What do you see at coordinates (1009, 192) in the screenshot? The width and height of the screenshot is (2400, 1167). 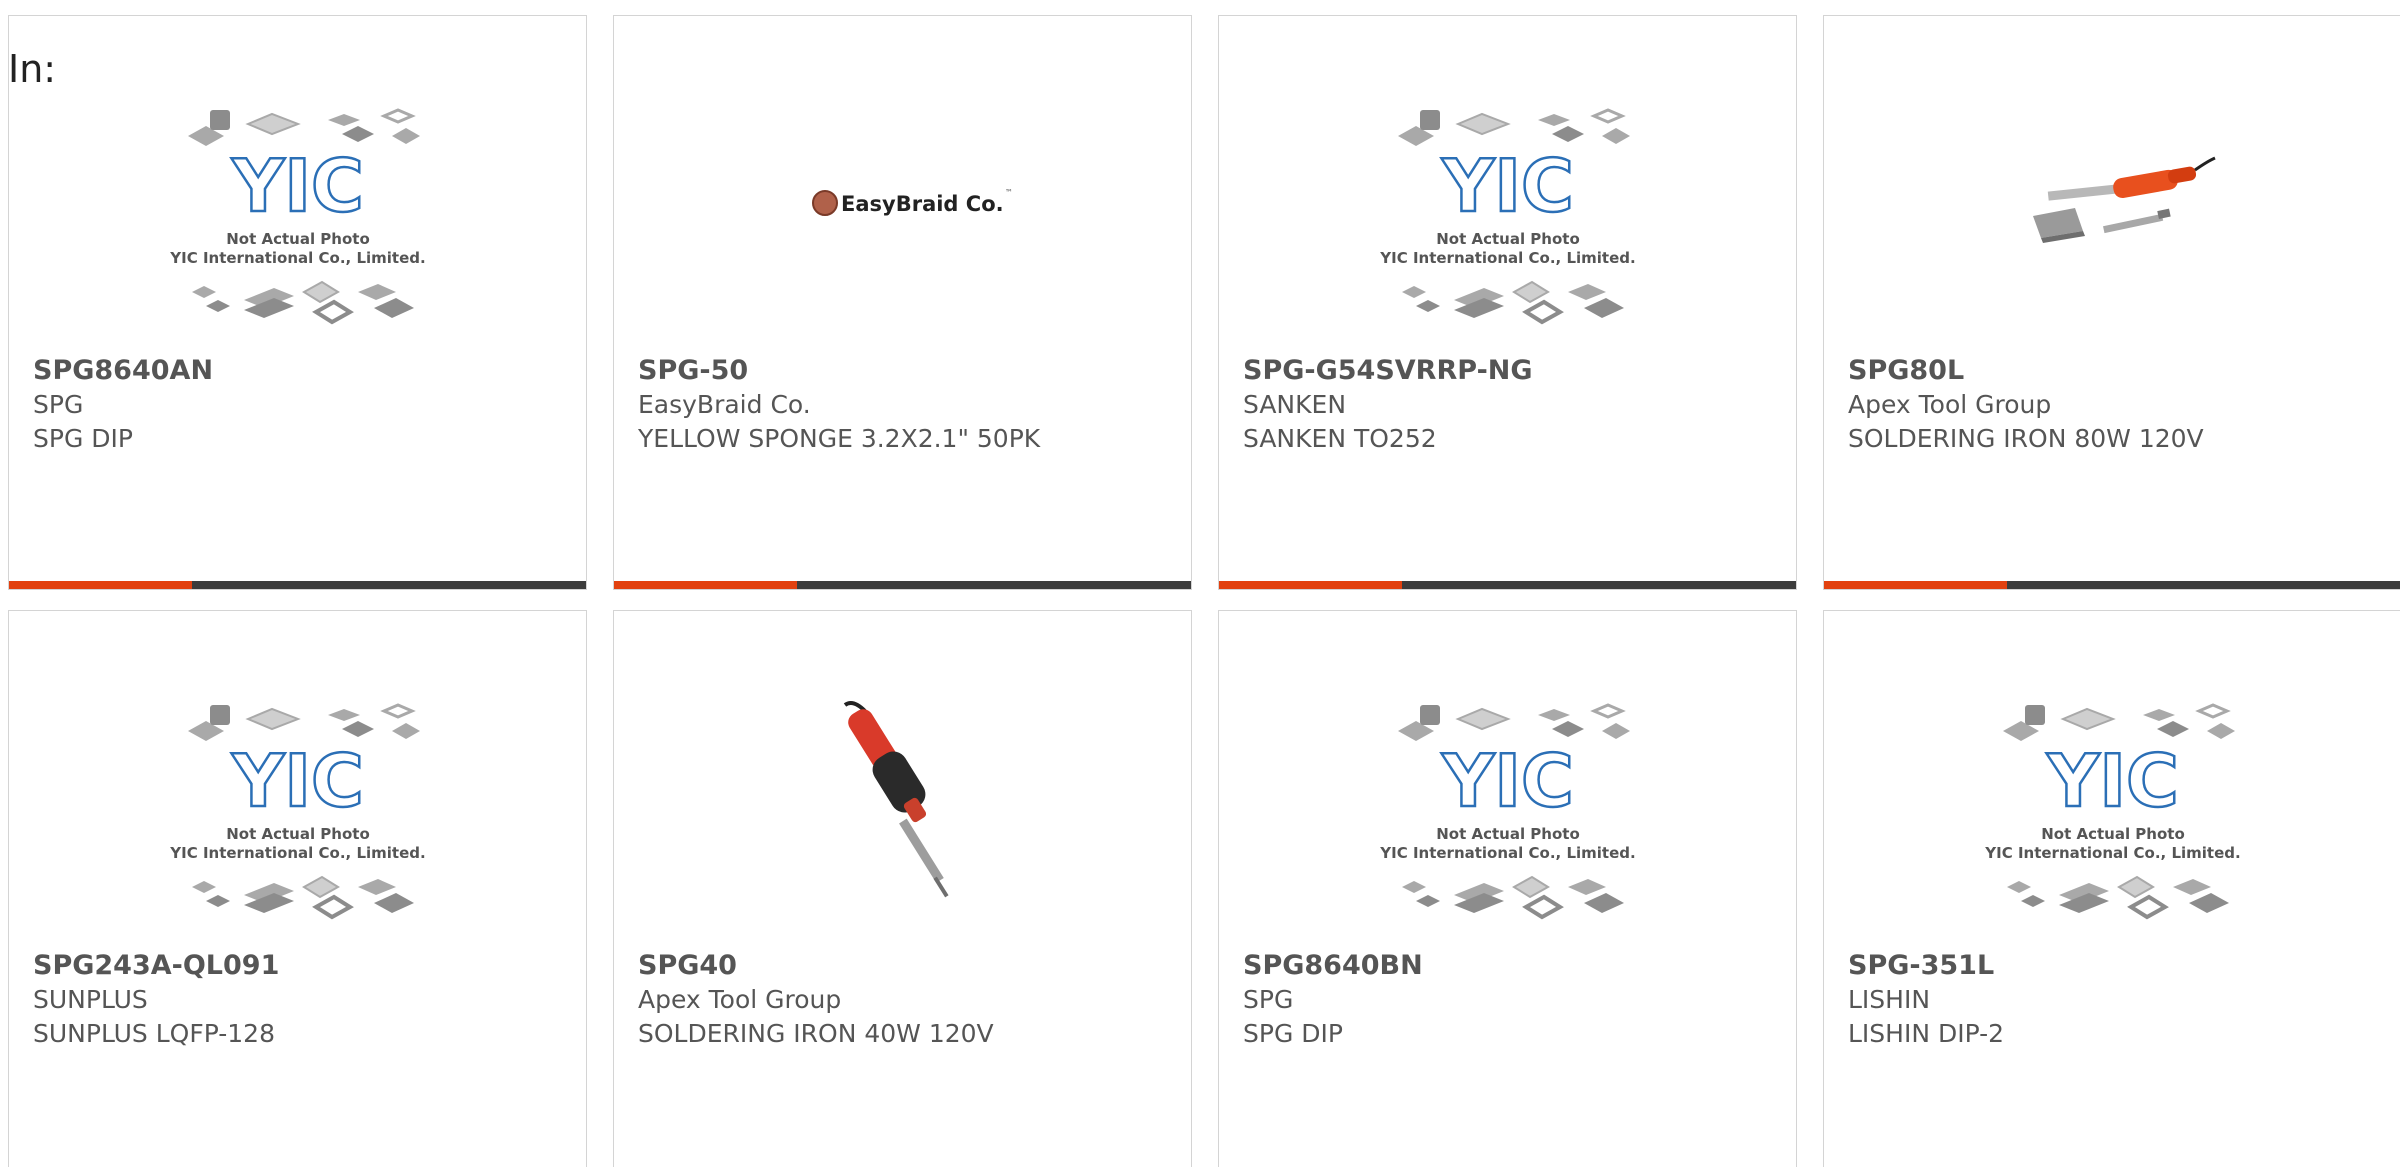 I see `svg-text: ™` at bounding box center [1009, 192].